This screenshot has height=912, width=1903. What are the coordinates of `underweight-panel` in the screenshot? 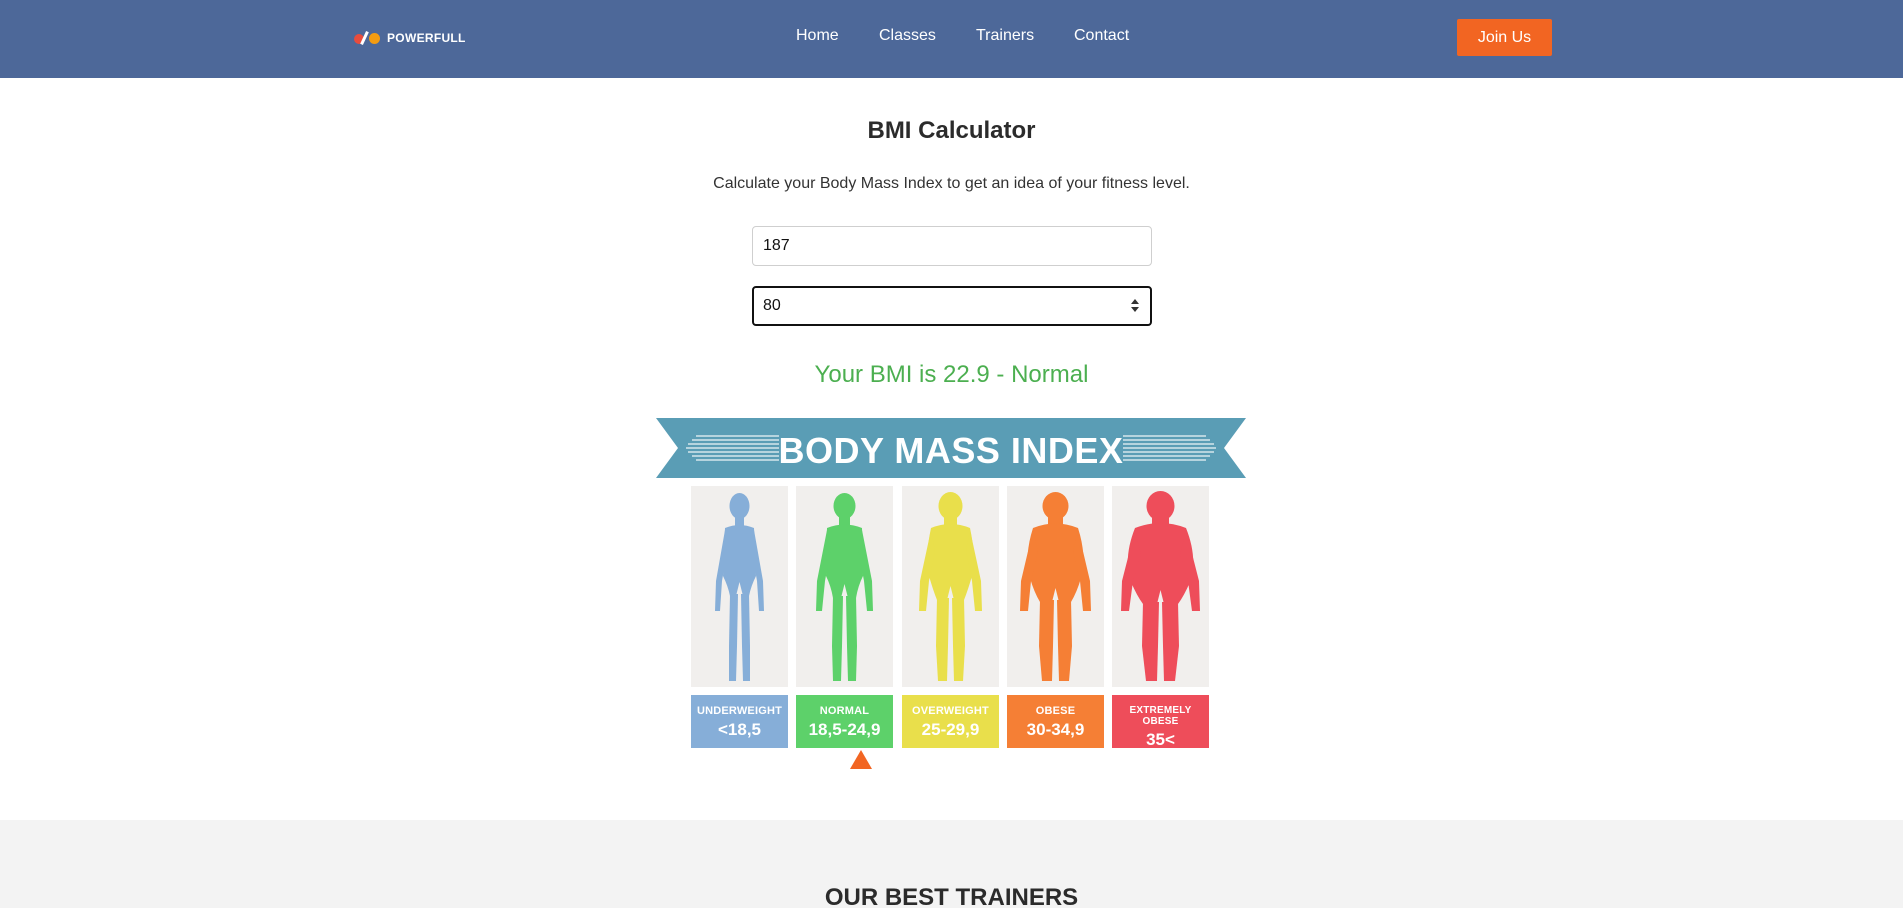 It's located at (739, 586).